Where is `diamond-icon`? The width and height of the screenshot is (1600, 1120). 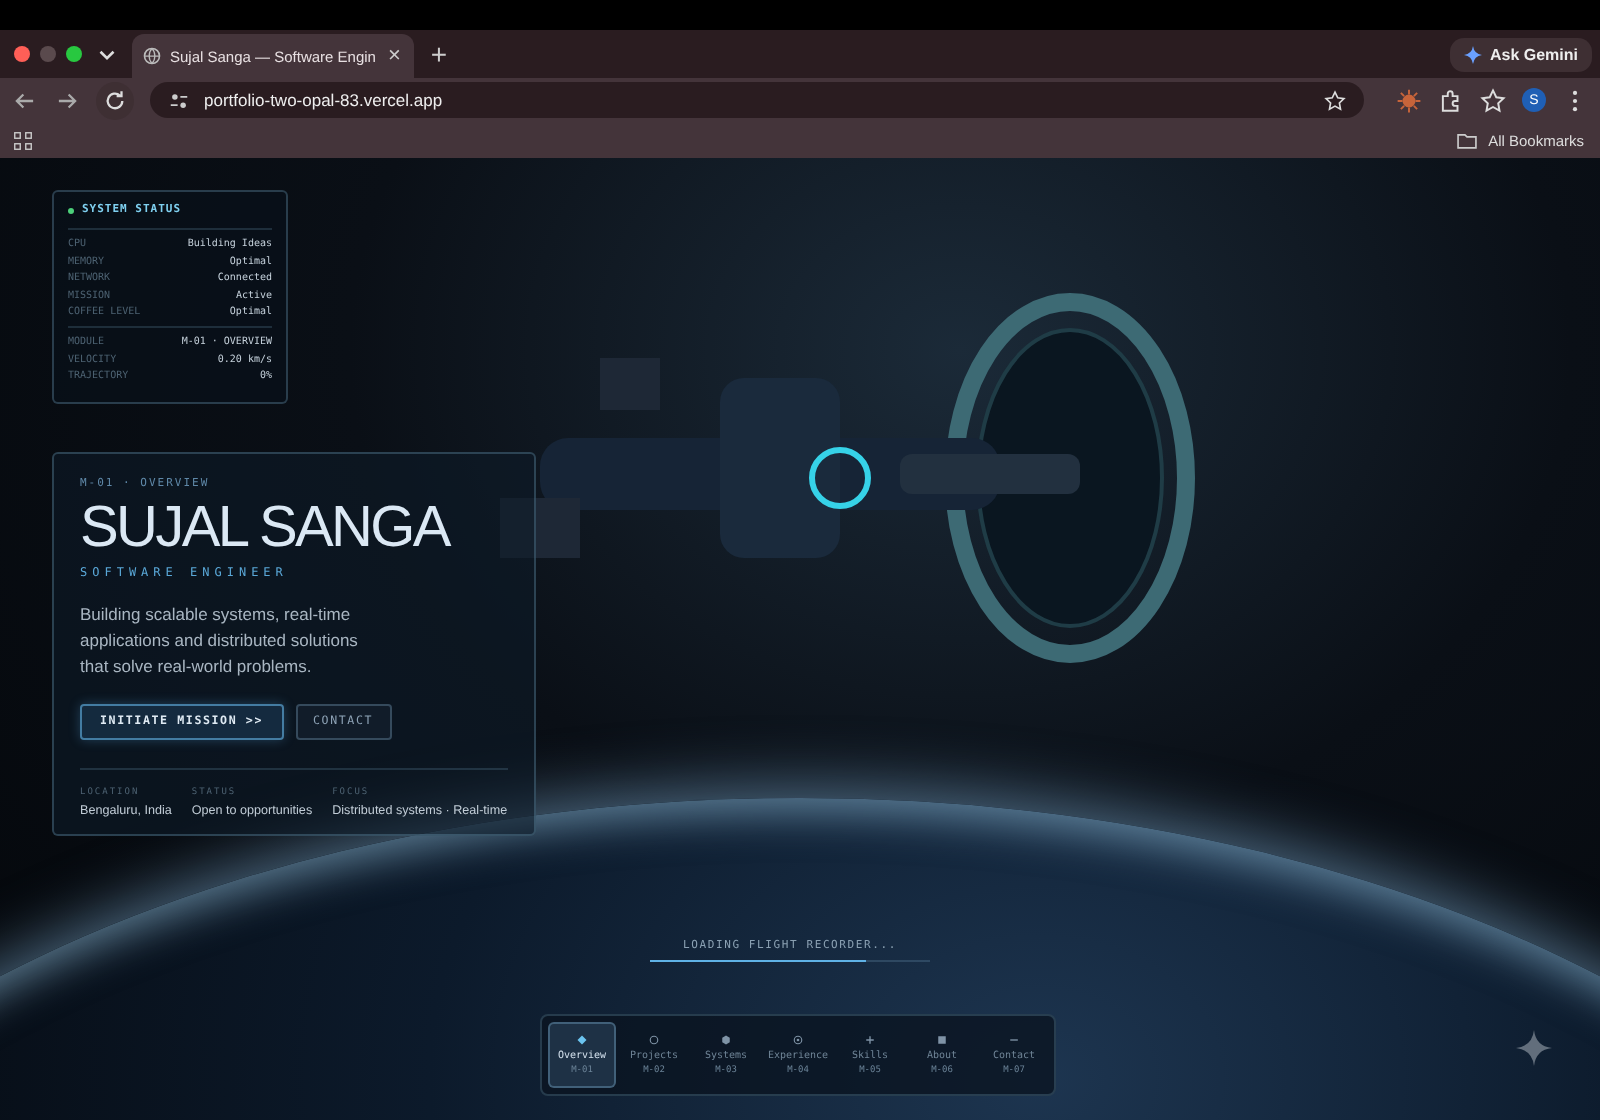
diamond-icon is located at coordinates (582, 1040).